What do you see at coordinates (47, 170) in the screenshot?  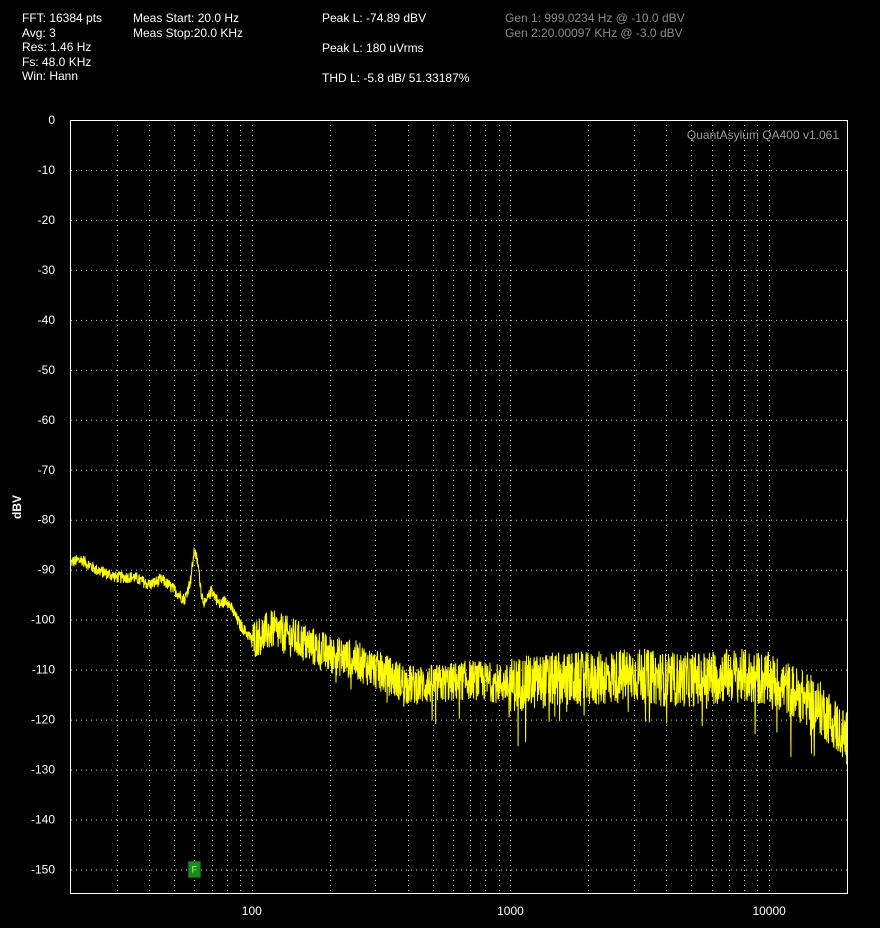 I see `y-tick-label: -10` at bounding box center [47, 170].